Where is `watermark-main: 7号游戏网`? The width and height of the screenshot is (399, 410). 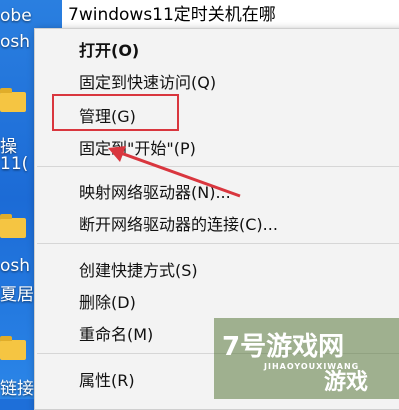 watermark-main: 7号游戏网 is located at coordinates (283, 347).